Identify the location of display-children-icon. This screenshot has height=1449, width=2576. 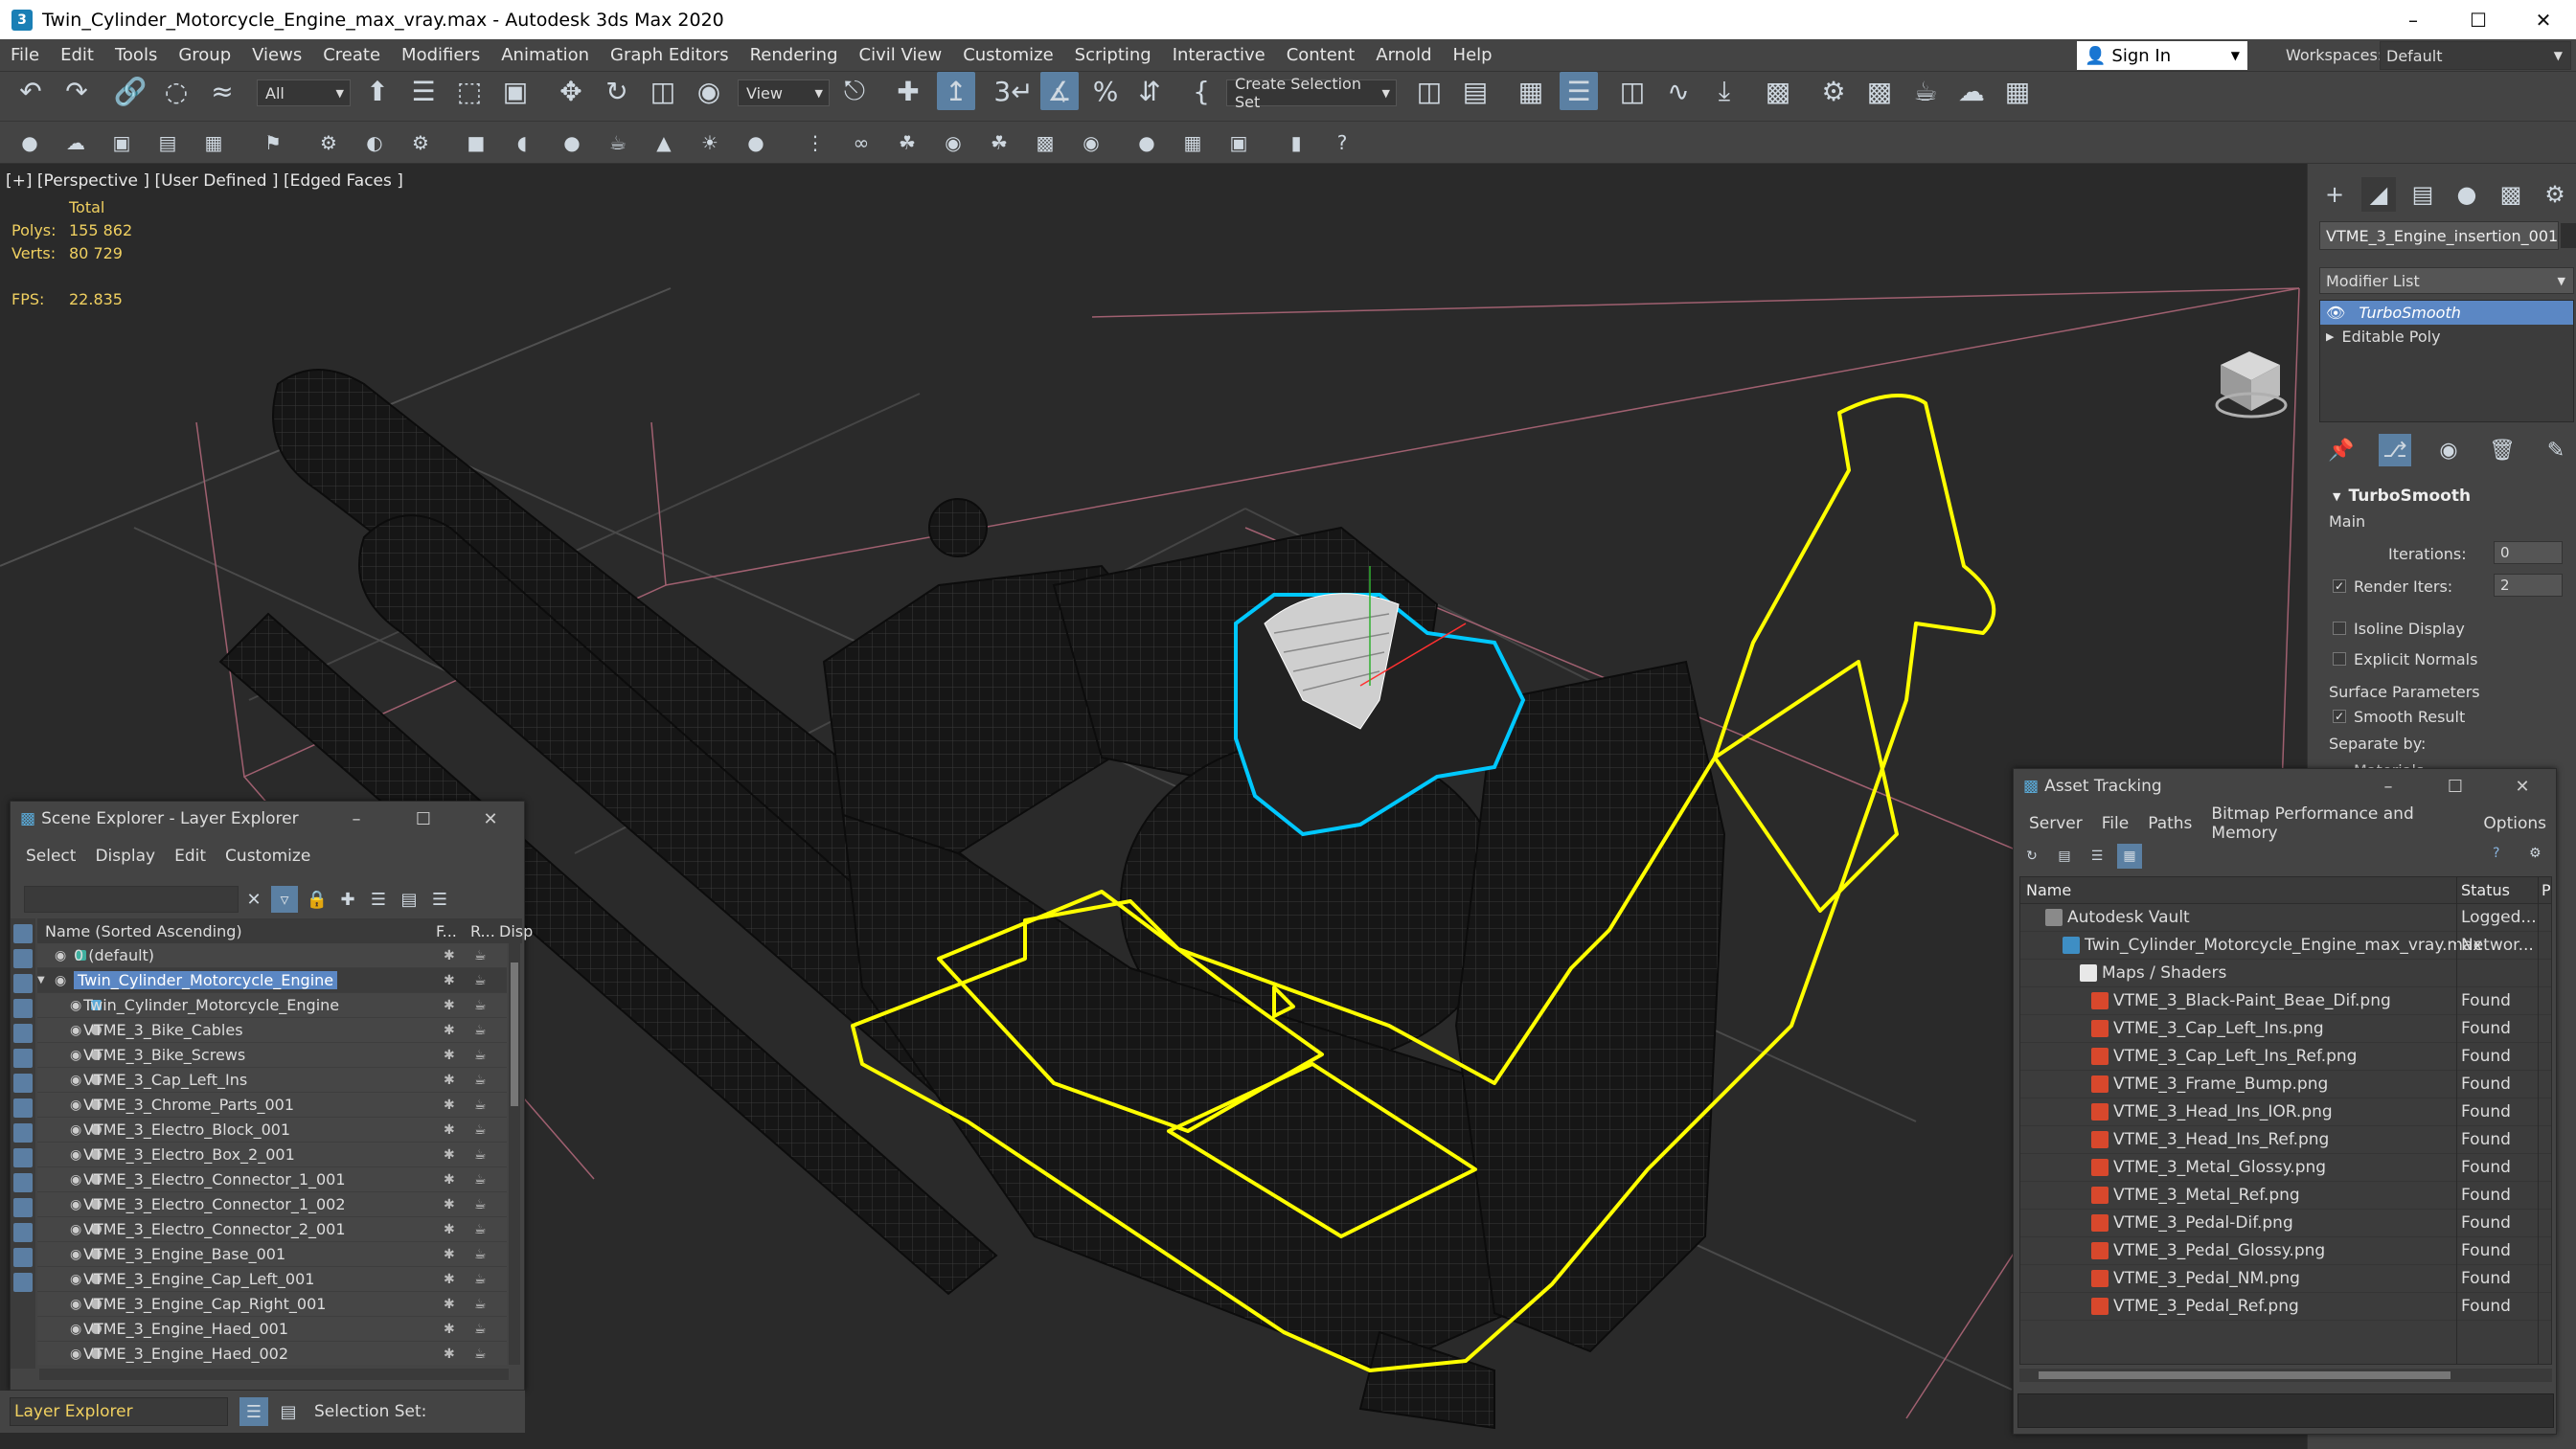
(23, 1257).